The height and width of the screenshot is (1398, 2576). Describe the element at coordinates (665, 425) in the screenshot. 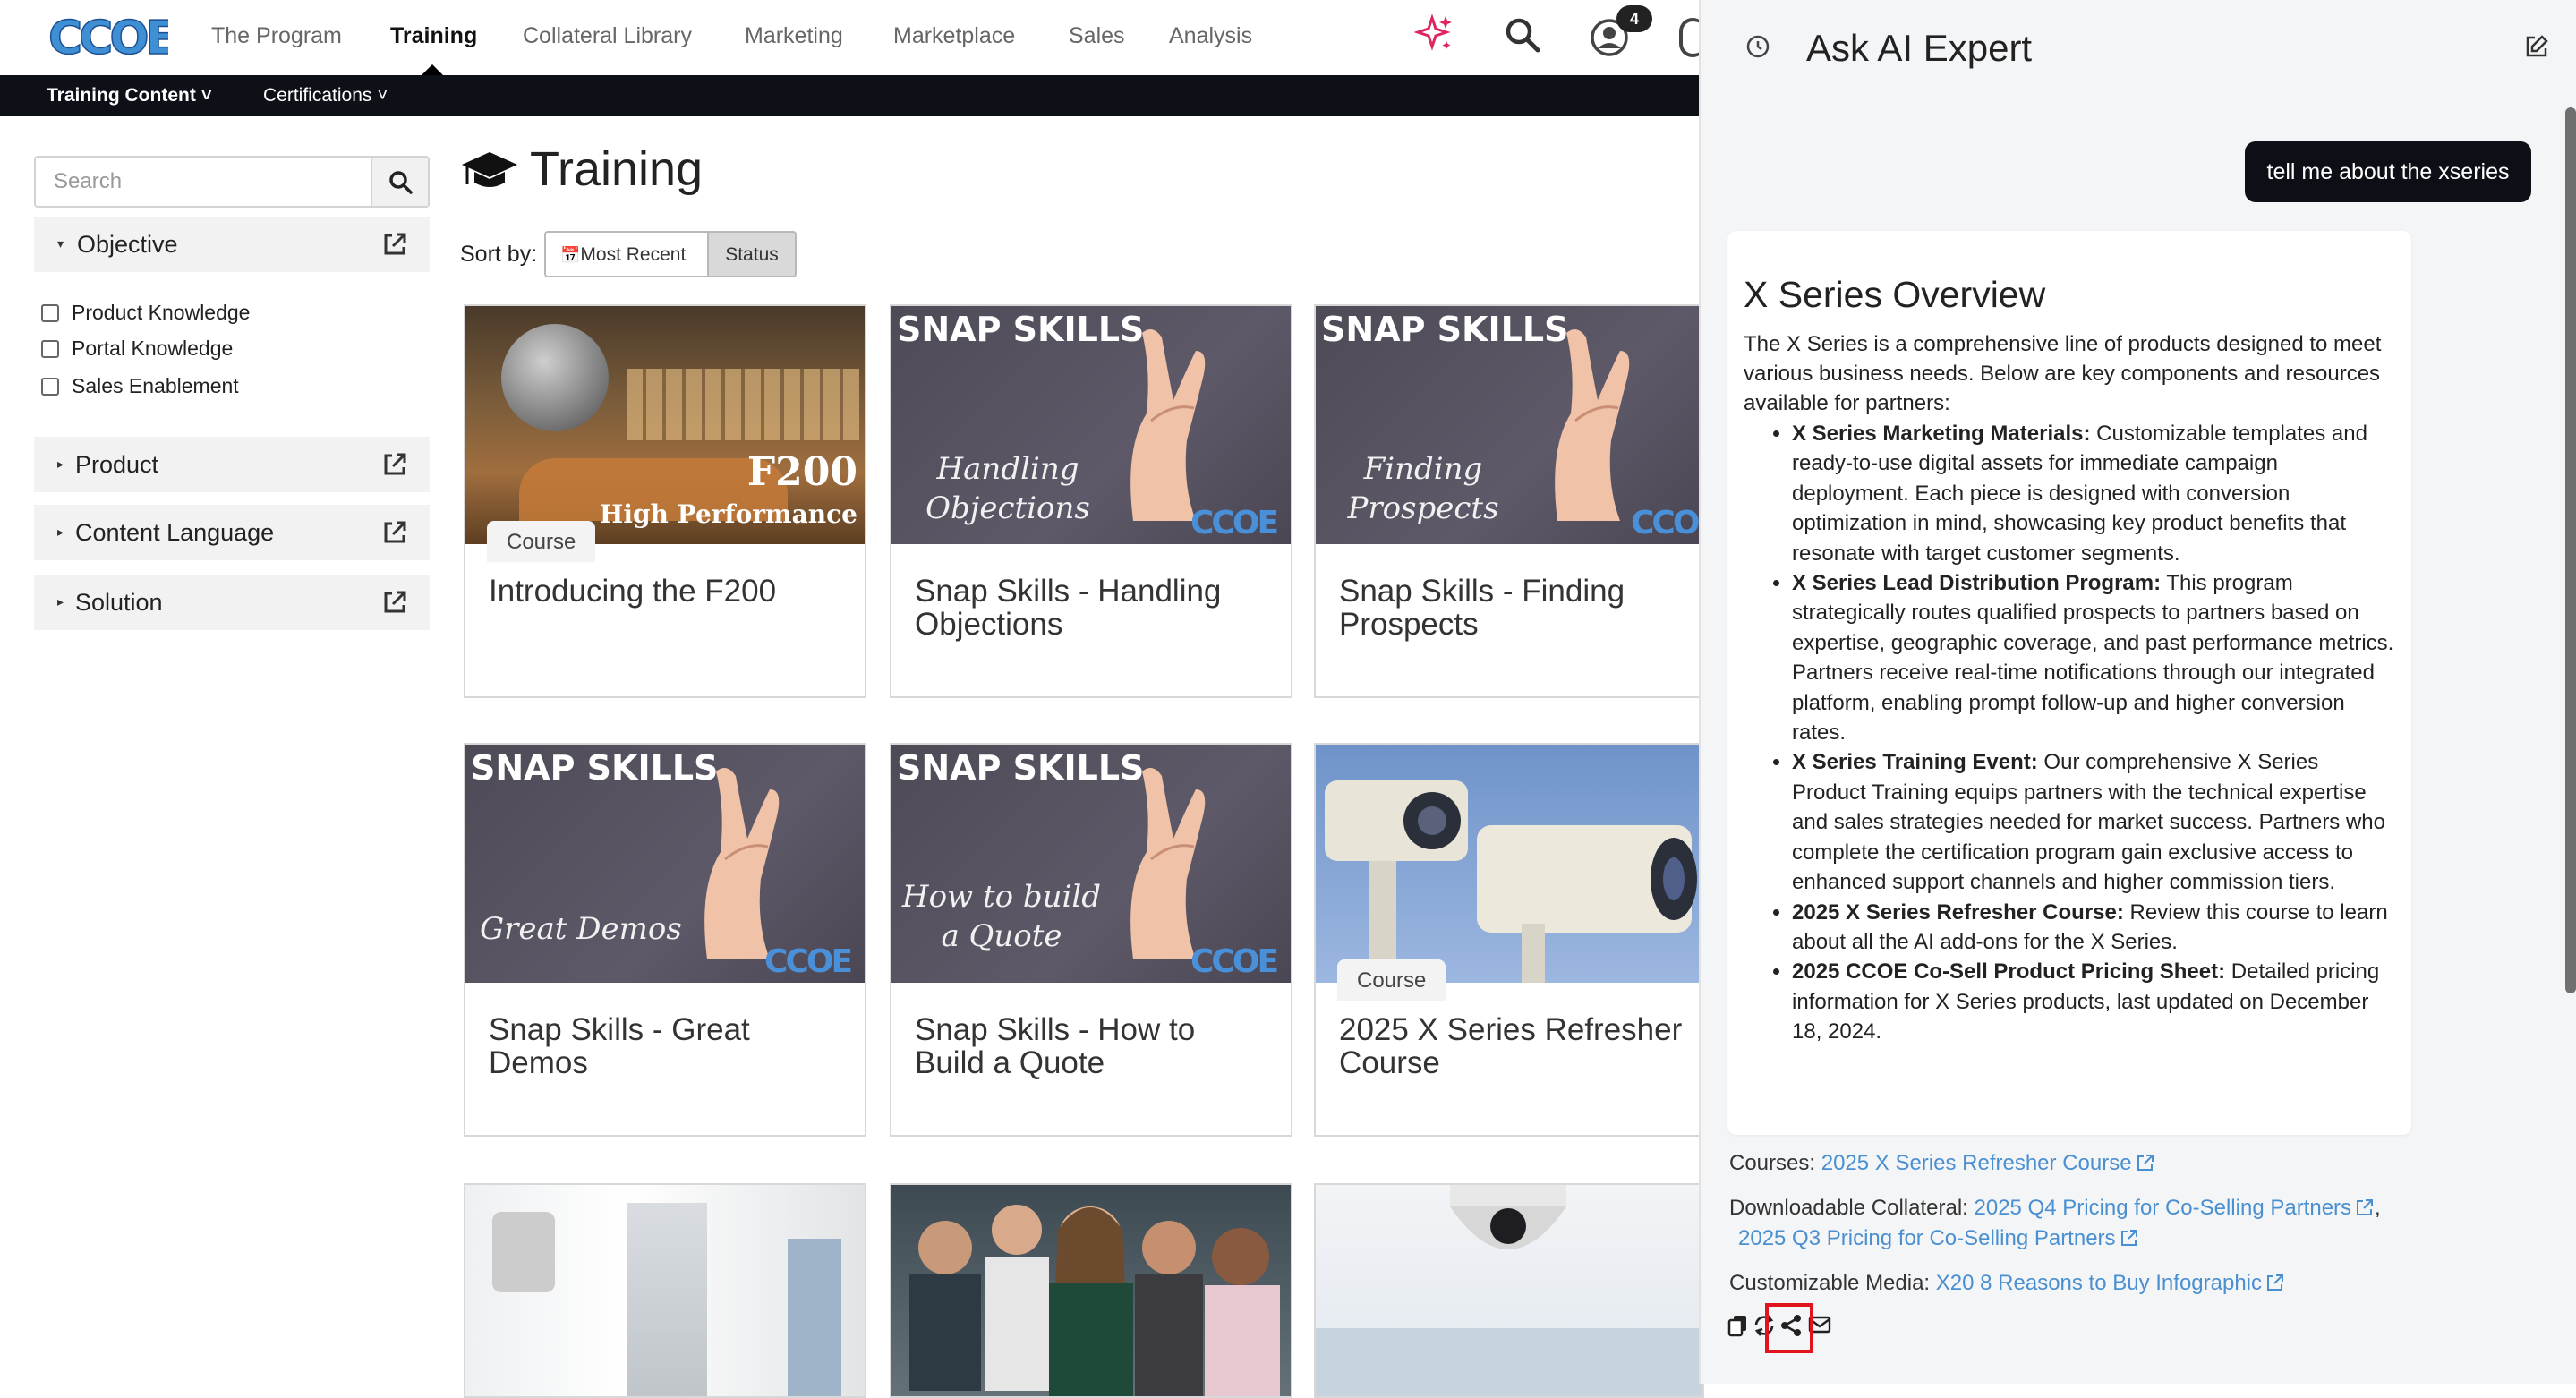

I see `course-thumbnail: F200 High Performance` at that location.